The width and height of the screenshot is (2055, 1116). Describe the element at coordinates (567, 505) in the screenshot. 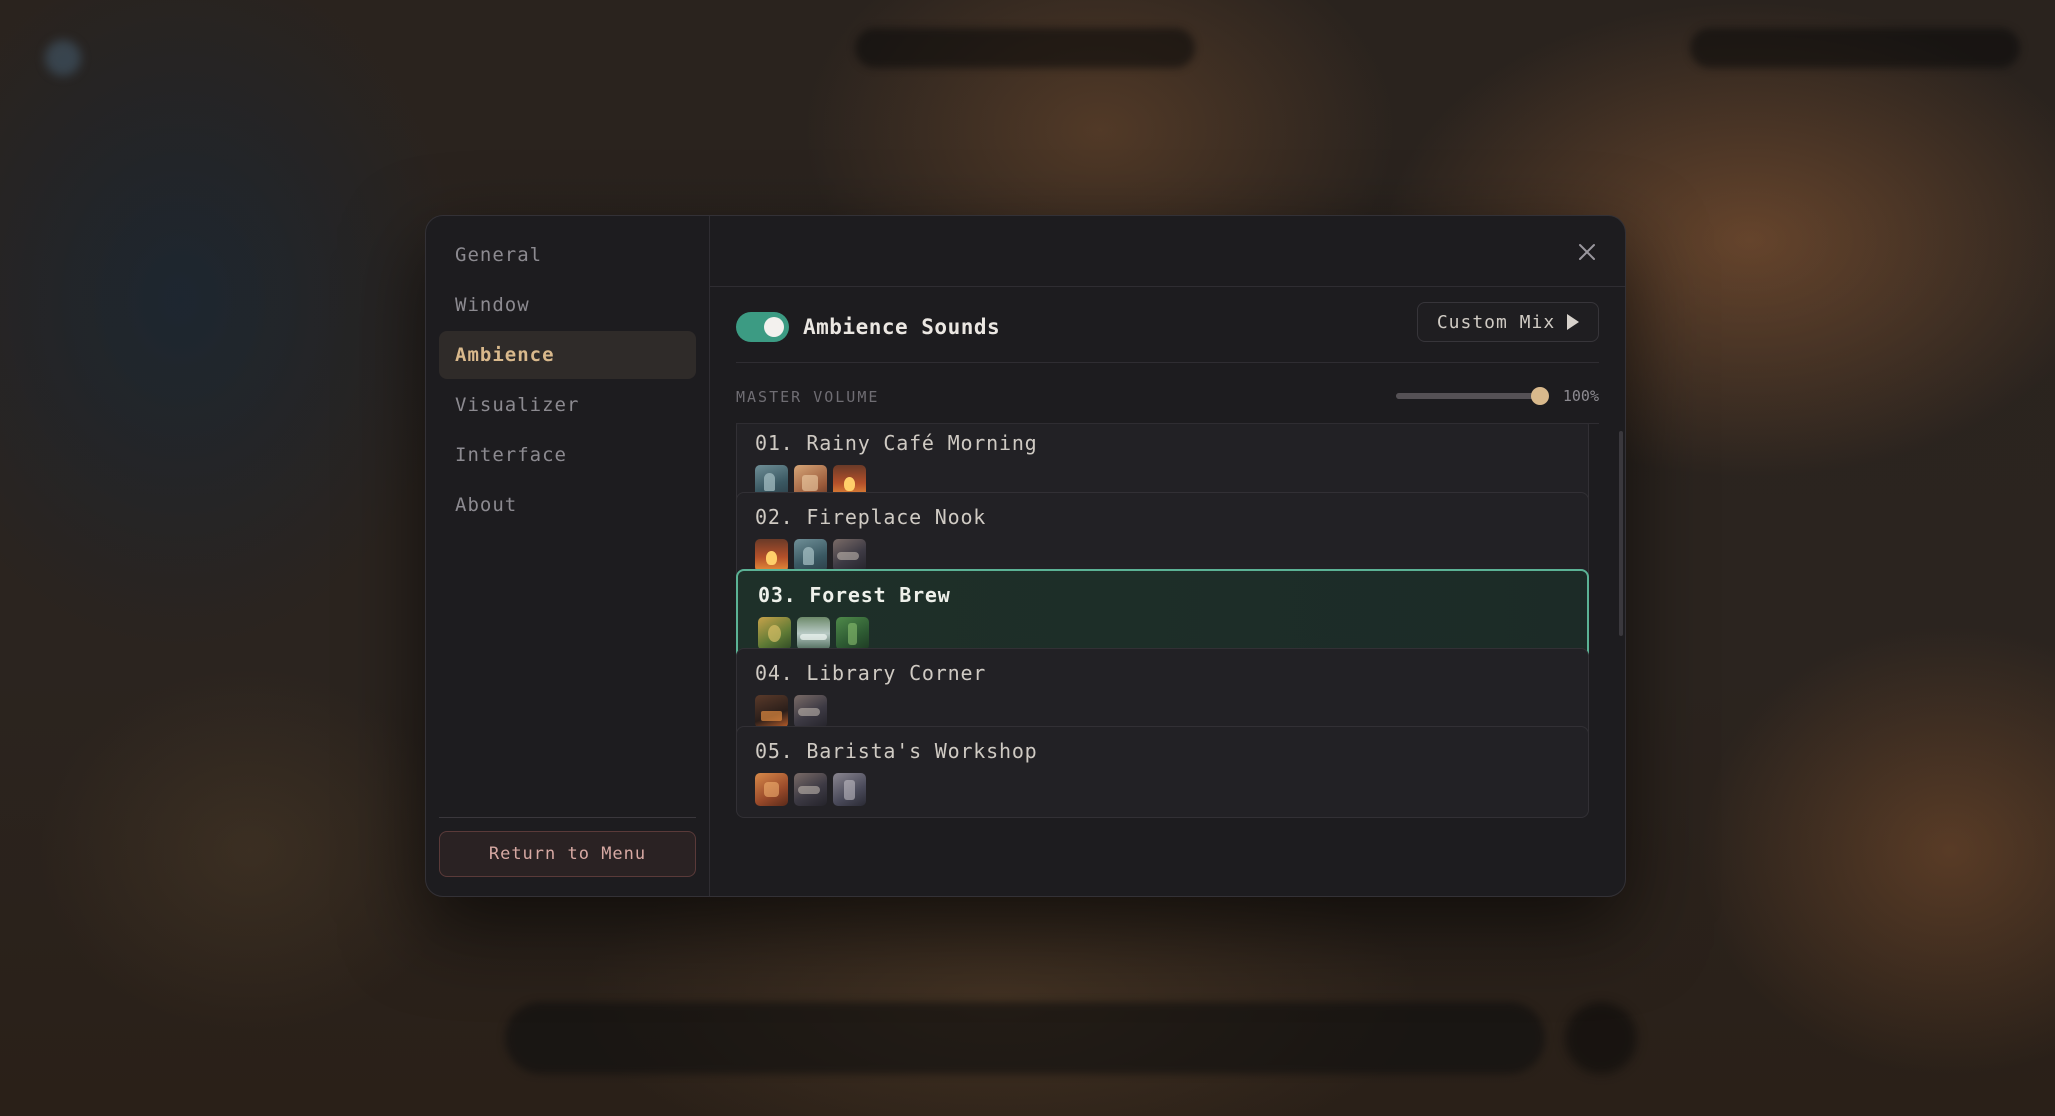

I see `sidebar-item-about: About` at that location.